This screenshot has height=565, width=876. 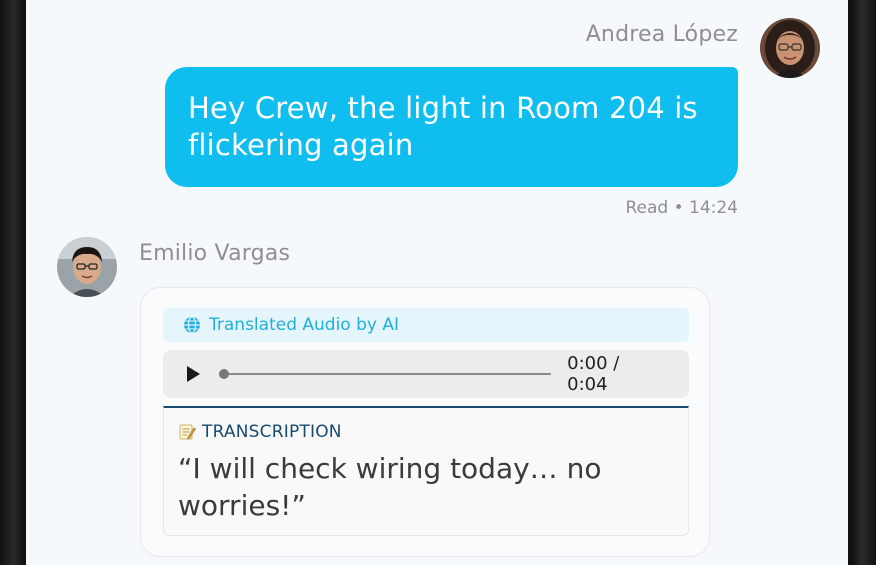 What do you see at coordinates (223, 374) in the screenshot?
I see `seek-thumb` at bounding box center [223, 374].